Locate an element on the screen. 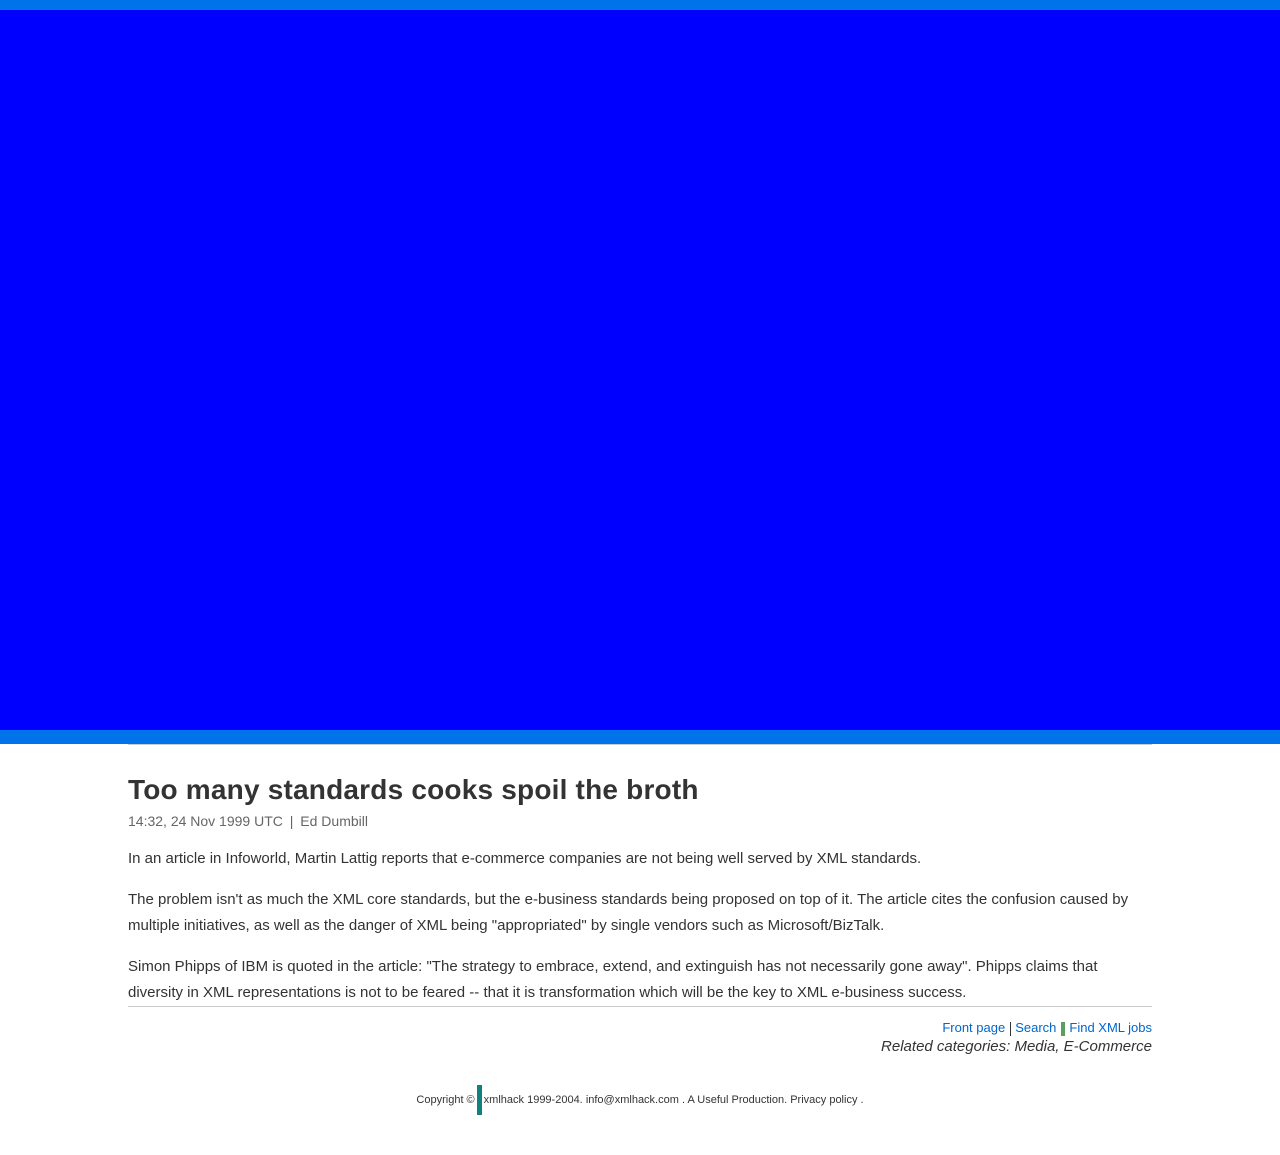 The width and height of the screenshot is (1280, 1155). article-byline: 14:32, 24 Nov 1999 UTC | Ed Dumbill is located at coordinates (640, 821).